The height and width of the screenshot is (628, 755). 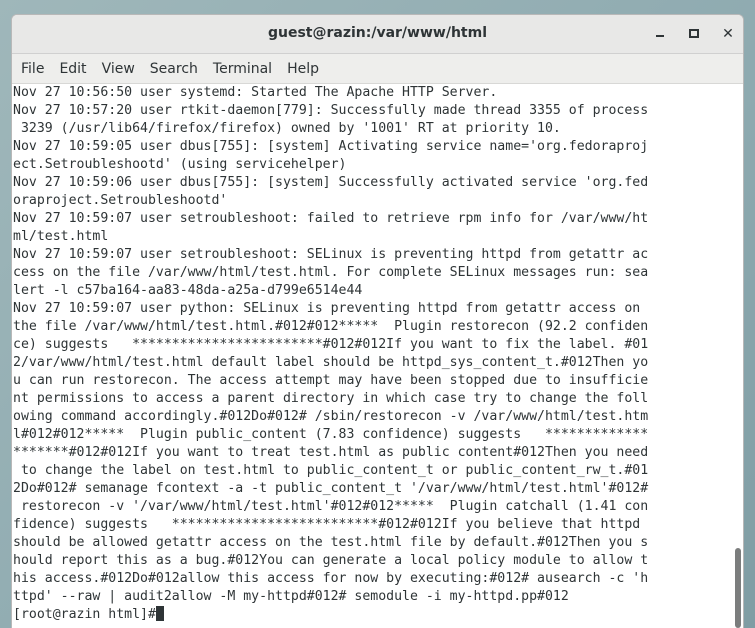 I want to click on shell-prompt: [root@razin html]#, so click(x=84, y=614).